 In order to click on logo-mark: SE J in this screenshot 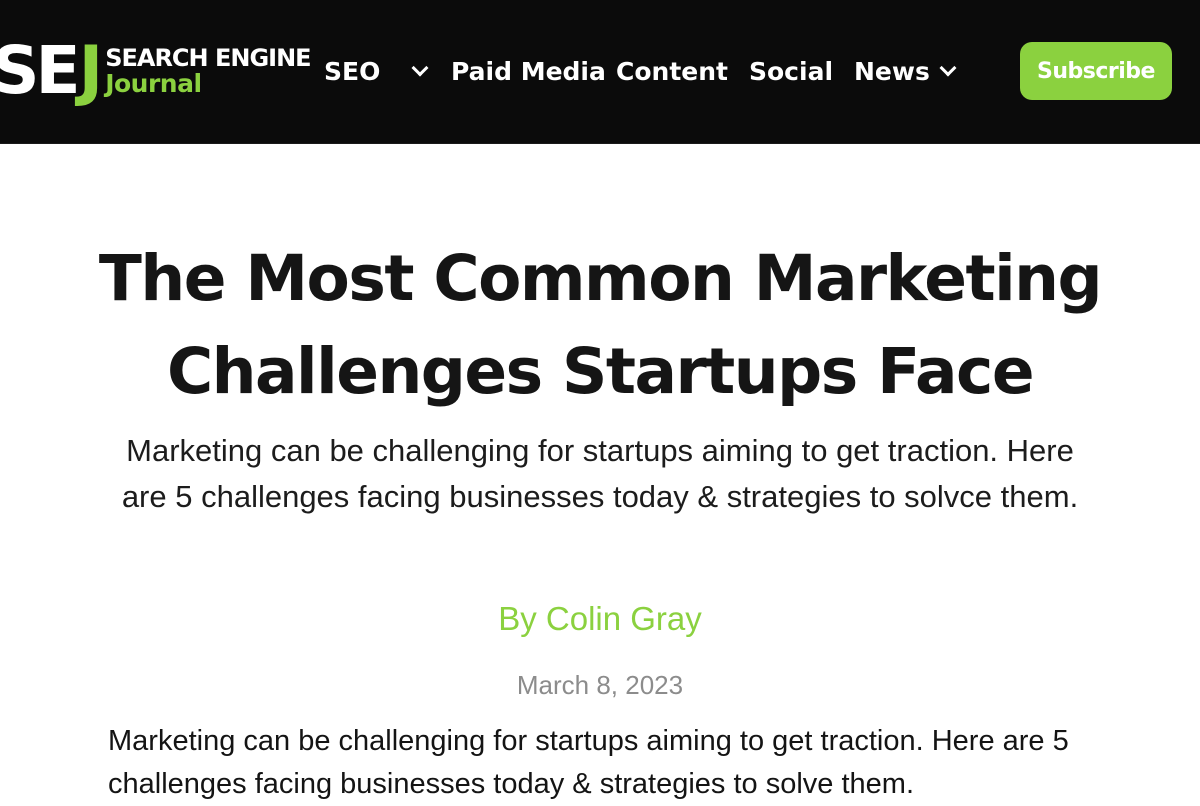, I will do `click(51, 70)`.